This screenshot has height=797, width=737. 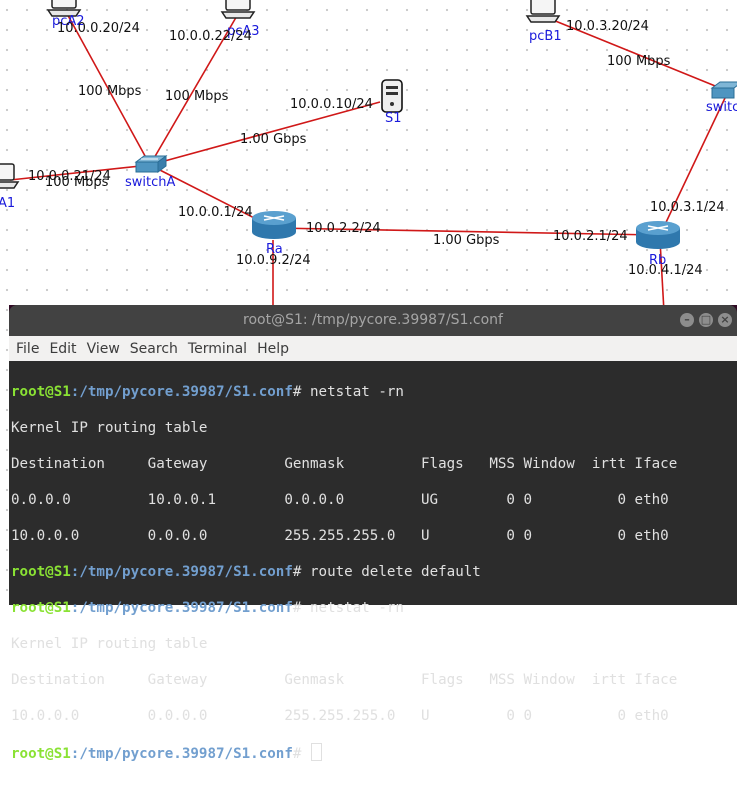 What do you see at coordinates (706, 320) in the screenshot?
I see `maximize-icon: □` at bounding box center [706, 320].